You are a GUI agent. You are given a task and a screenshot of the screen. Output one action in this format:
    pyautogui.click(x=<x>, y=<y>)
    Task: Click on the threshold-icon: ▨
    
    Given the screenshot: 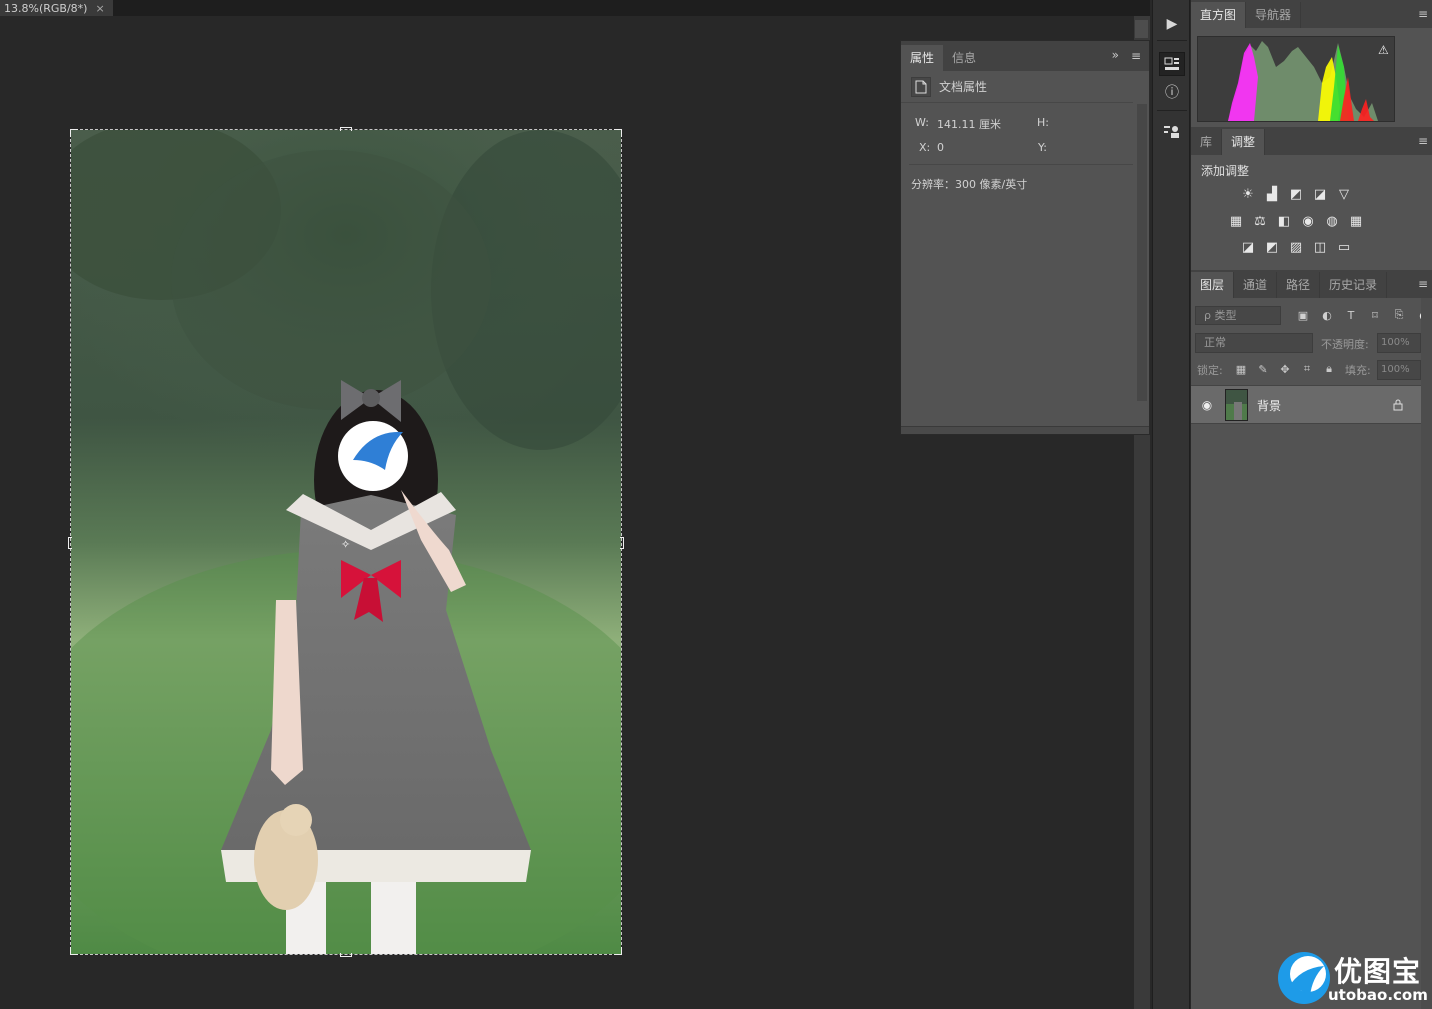 What is the action you would take?
    pyautogui.click(x=1296, y=247)
    